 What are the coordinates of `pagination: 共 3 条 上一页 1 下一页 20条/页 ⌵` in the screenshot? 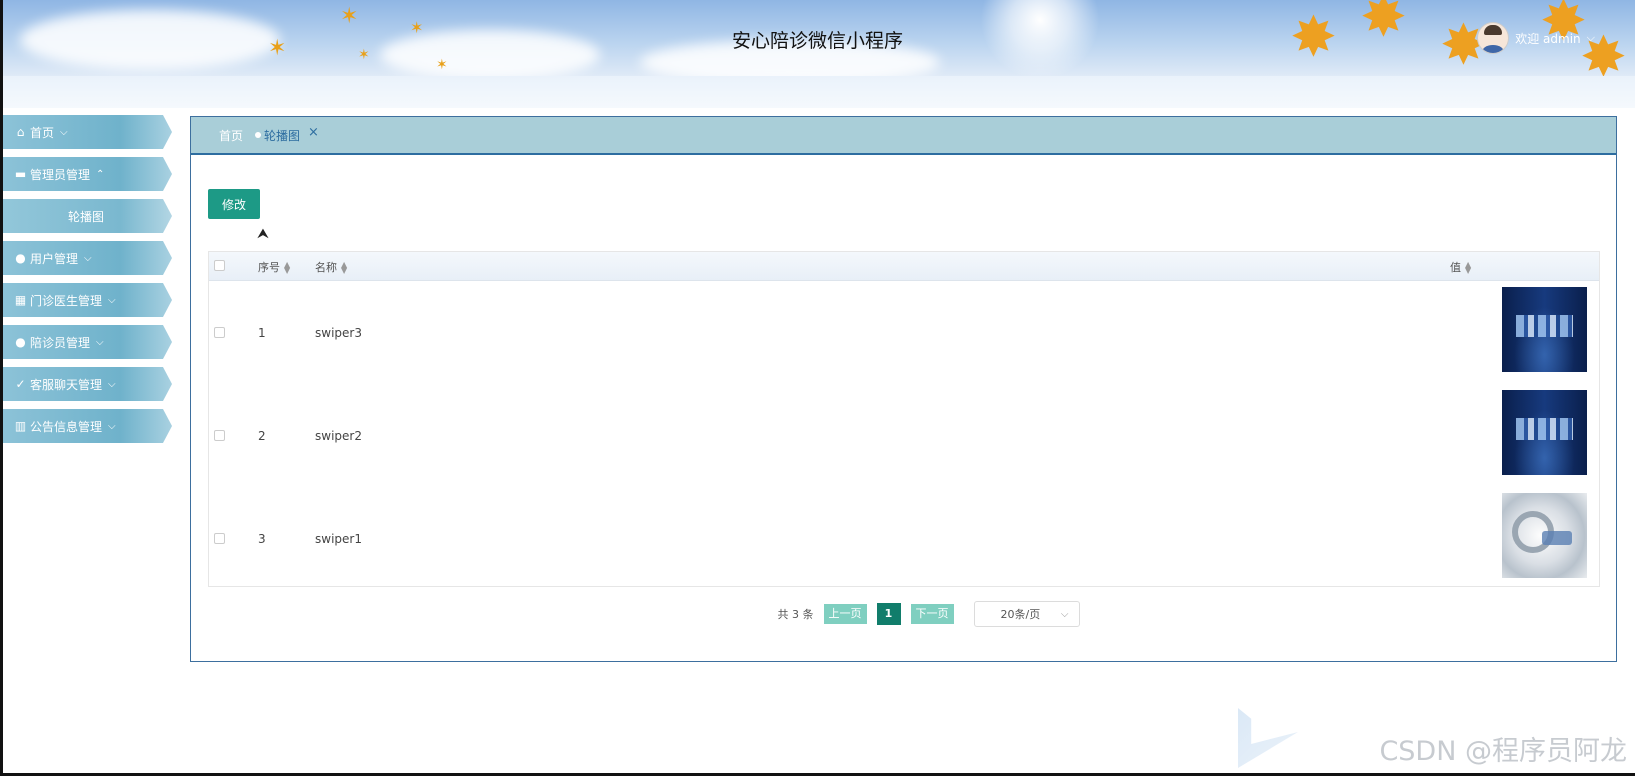 It's located at (903, 614).